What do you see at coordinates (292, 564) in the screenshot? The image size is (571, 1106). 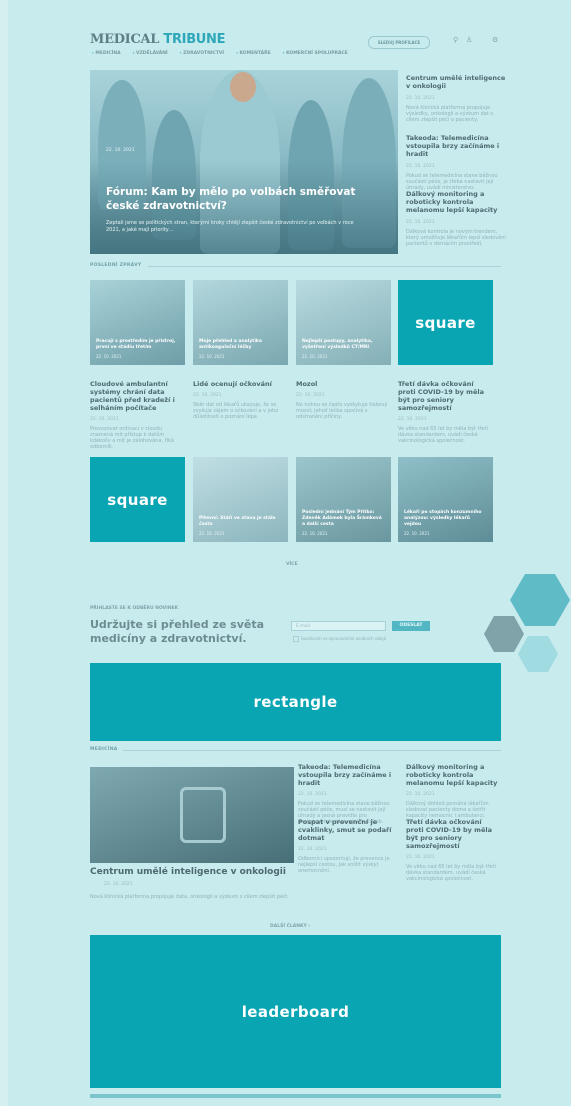 I see `more-link: VÍCE` at bounding box center [292, 564].